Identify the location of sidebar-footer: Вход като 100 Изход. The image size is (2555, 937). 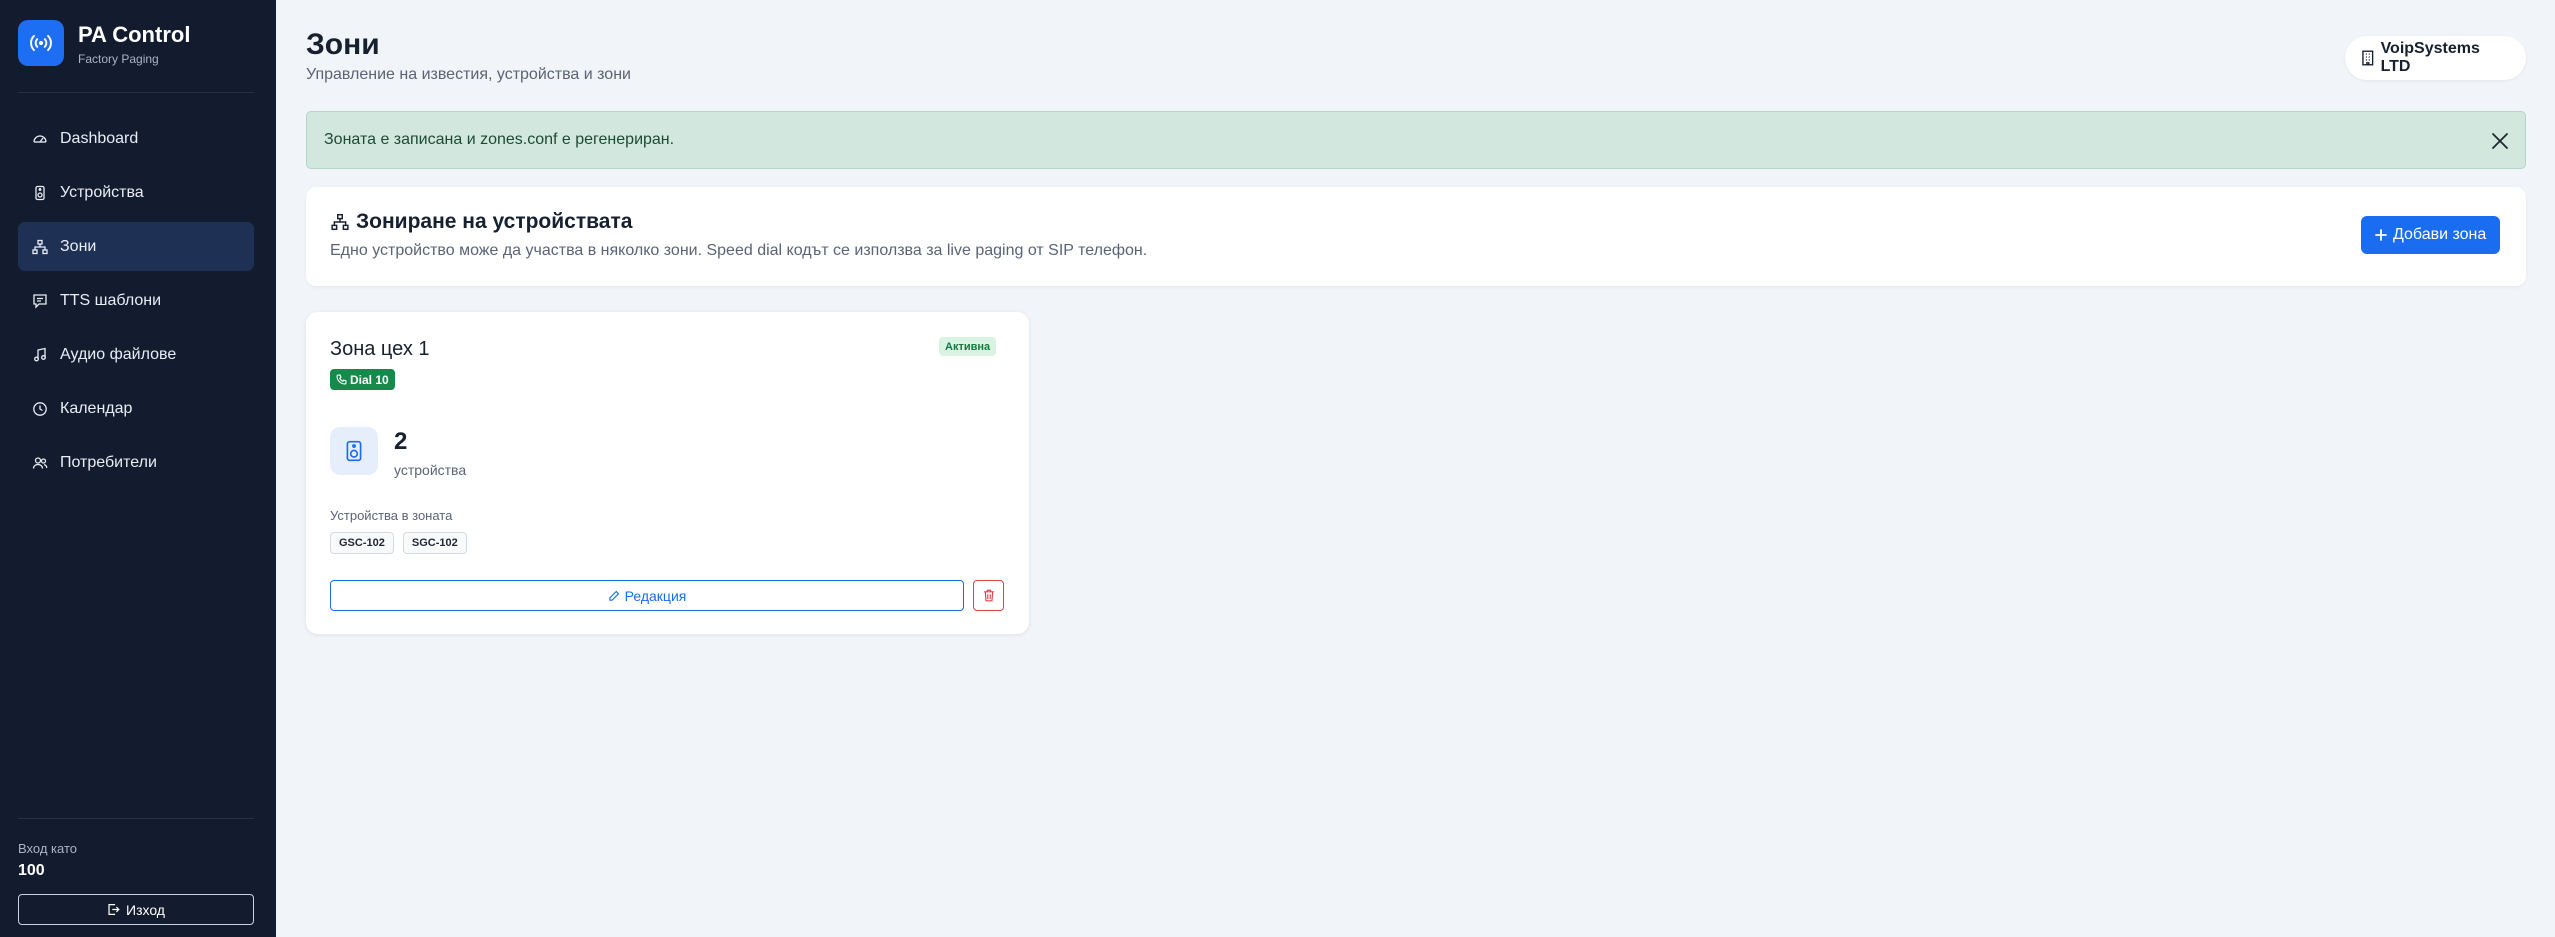
(136, 871).